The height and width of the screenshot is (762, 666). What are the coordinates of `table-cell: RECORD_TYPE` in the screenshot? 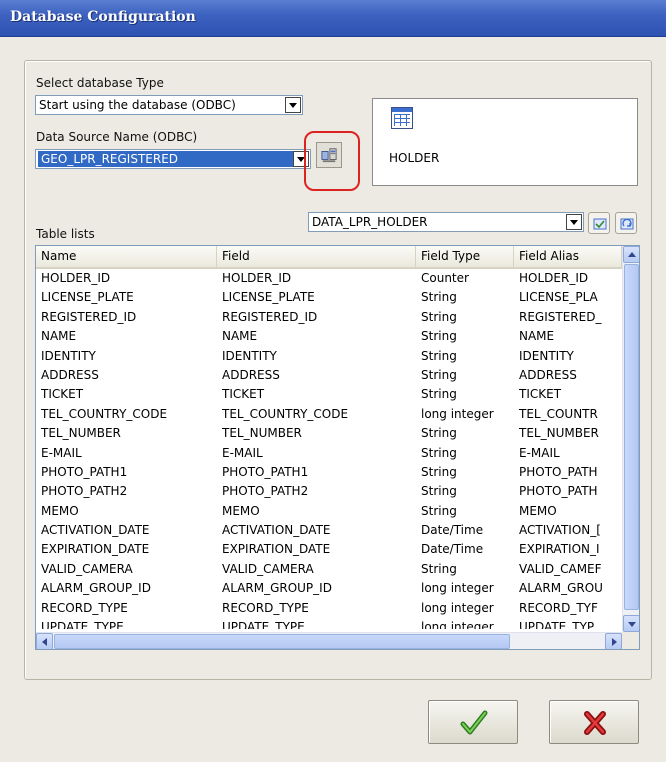 It's located at (84, 607).